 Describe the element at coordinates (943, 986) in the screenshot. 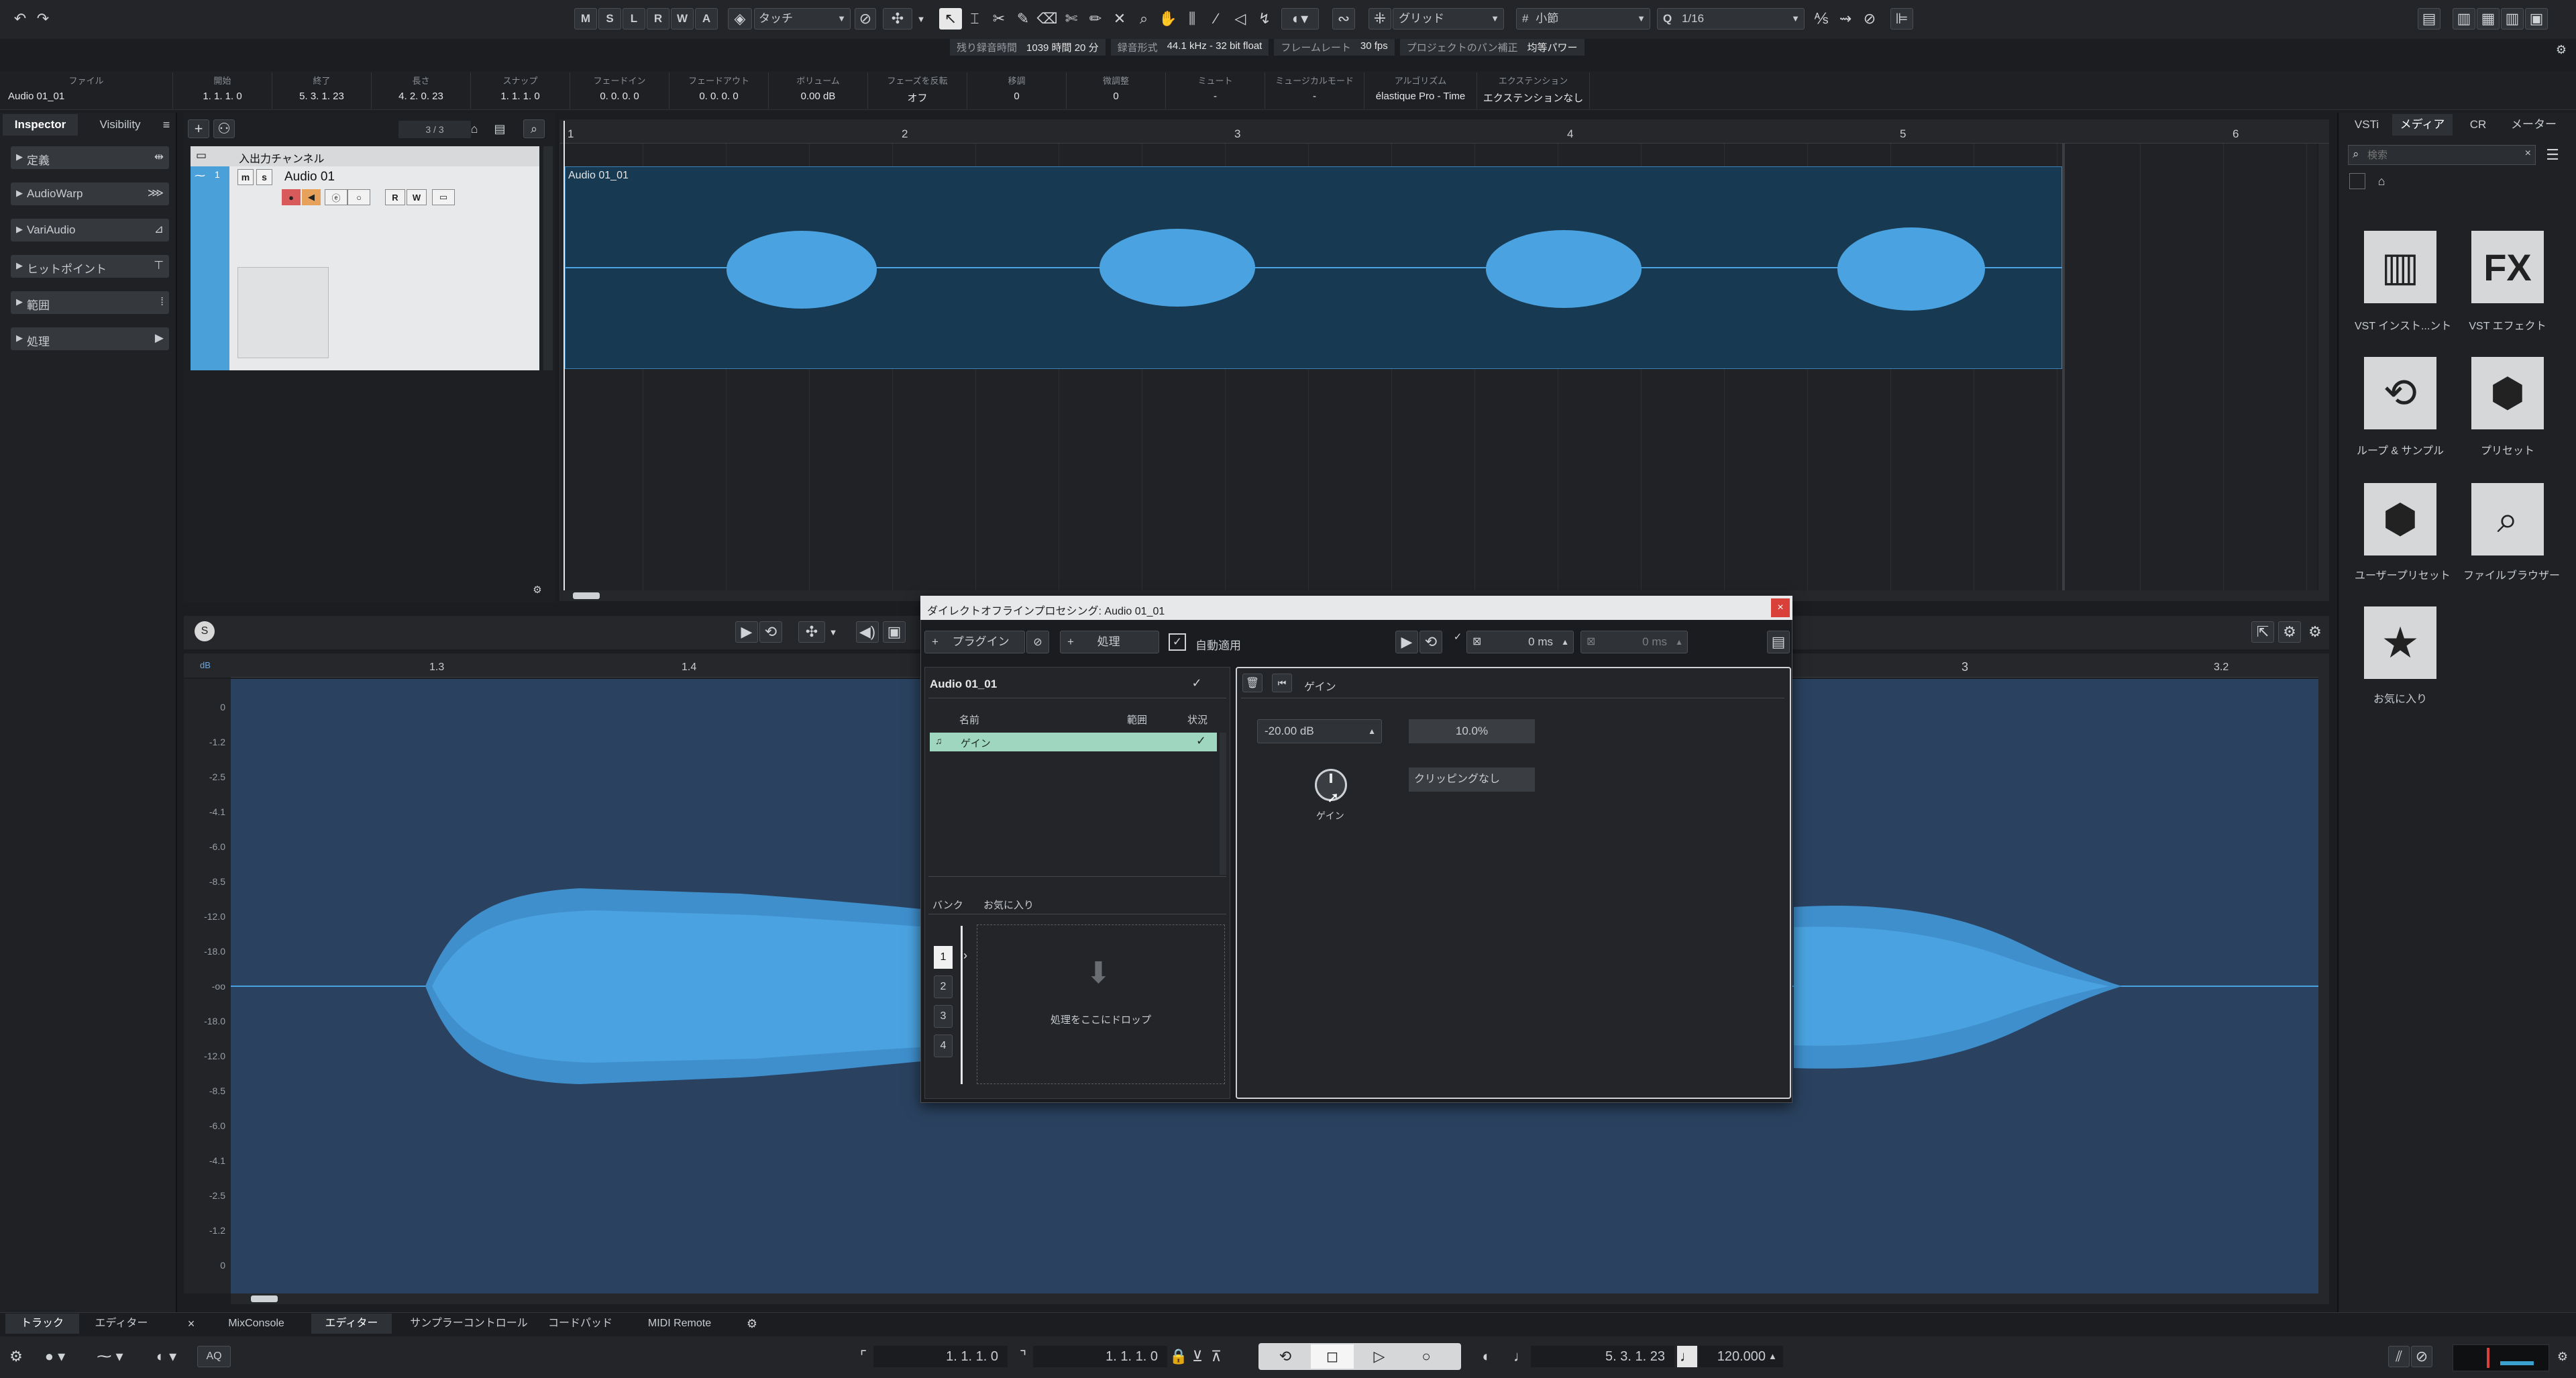

I see `bank-2-button: 2` at that location.